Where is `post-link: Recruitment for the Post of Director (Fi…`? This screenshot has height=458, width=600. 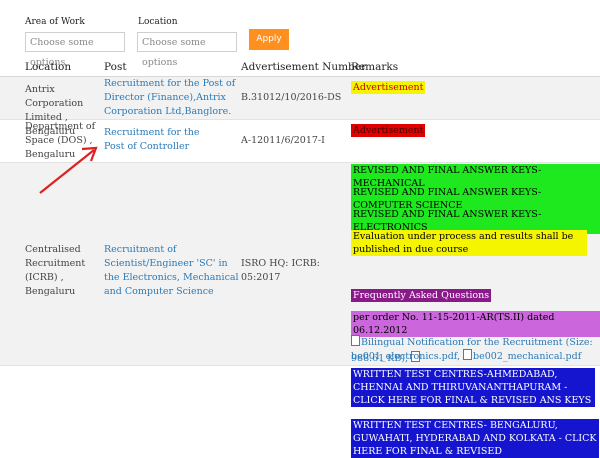 post-link: Recruitment for the Post of Director (Fi… is located at coordinates (171, 98).